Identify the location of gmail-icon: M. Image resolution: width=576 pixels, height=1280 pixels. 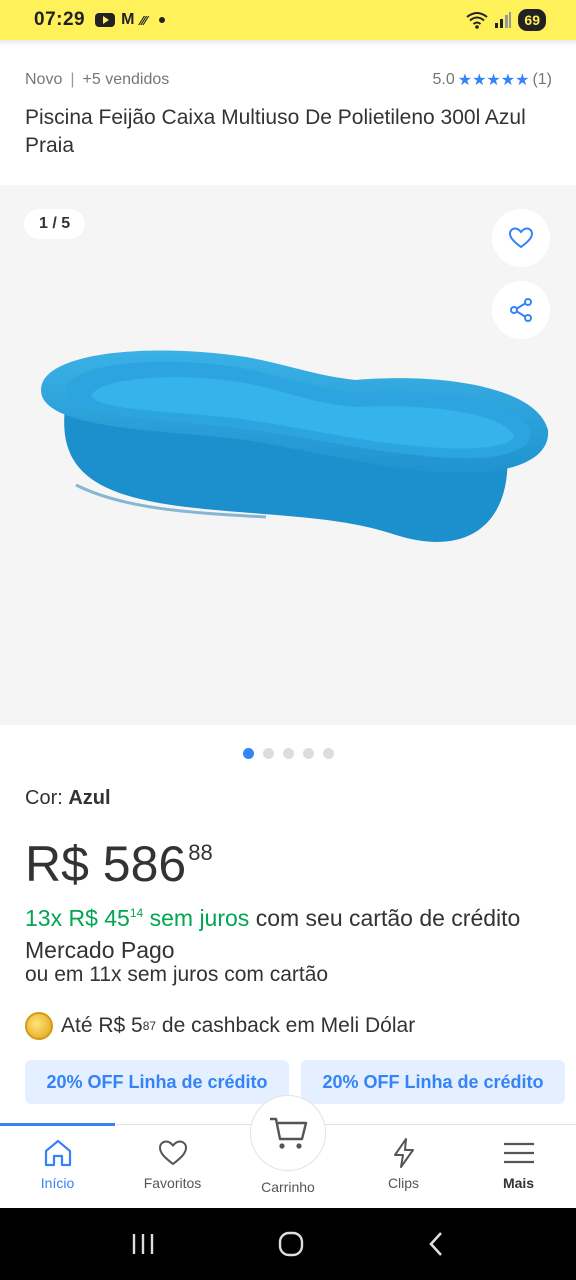
(128, 19).